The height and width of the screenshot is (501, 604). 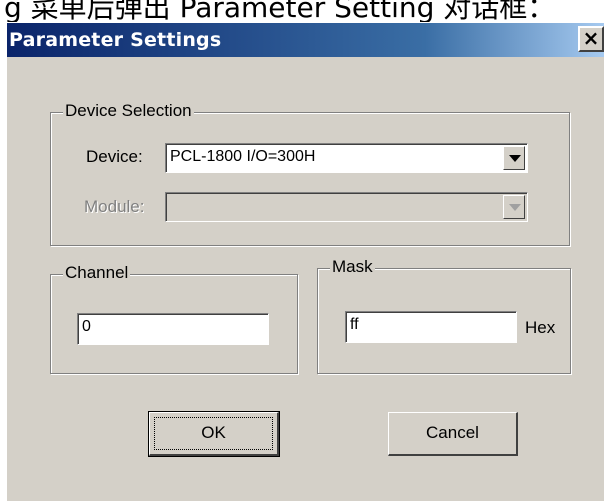 I want to click on background-caption: g 菜单后弹出 Parameter Setting 对话框：, so click(x=302, y=11).